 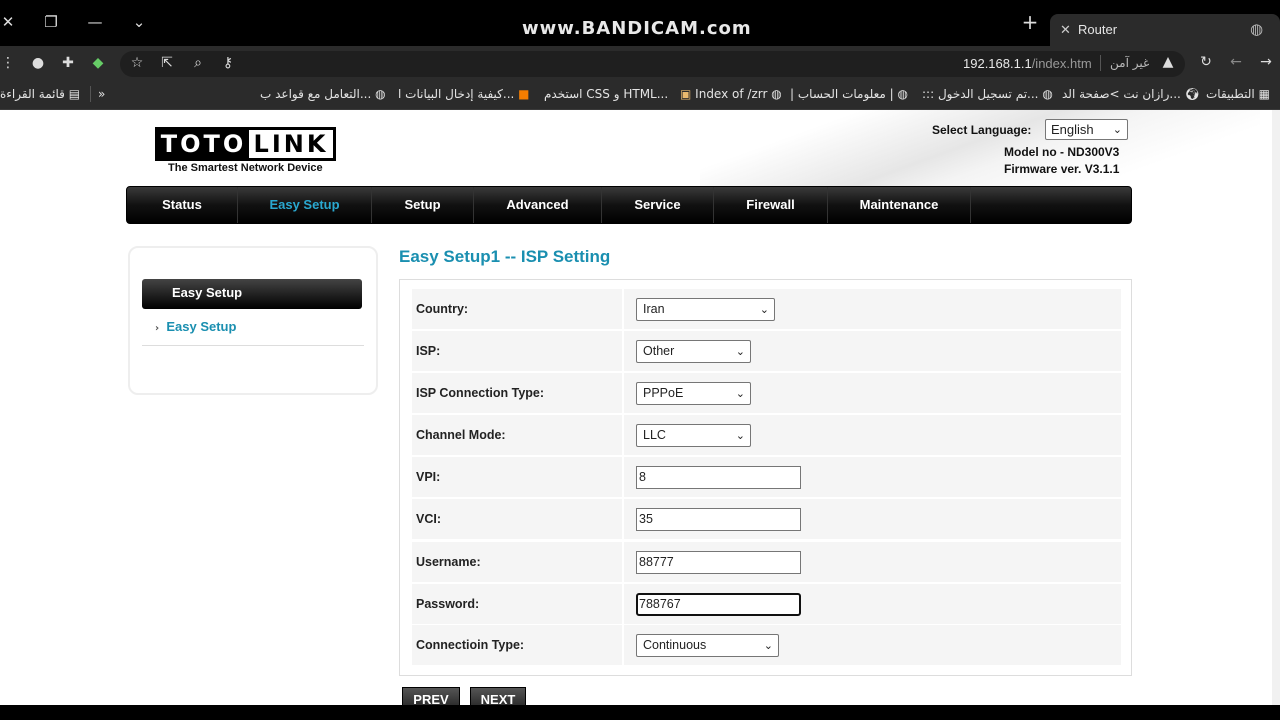 I want to click on totolink-logo: TOTO LINK, so click(x=245, y=144).